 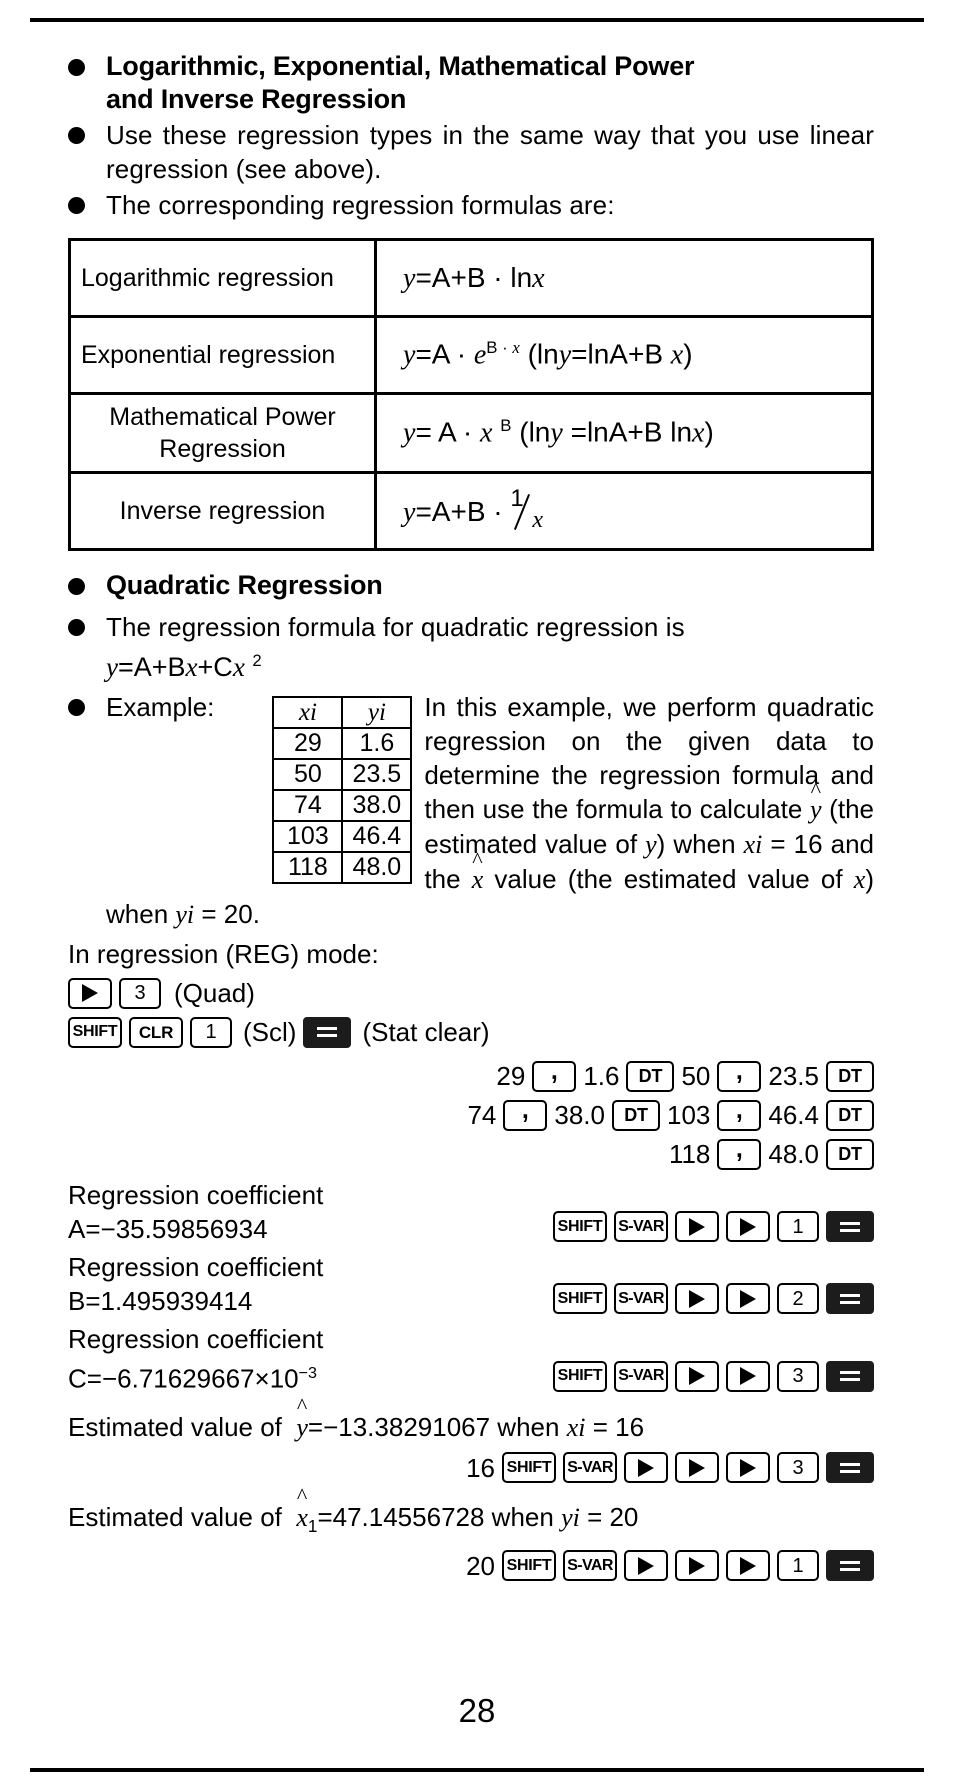 What do you see at coordinates (156, 1032) in the screenshot?
I see `clr-key: CLR` at bounding box center [156, 1032].